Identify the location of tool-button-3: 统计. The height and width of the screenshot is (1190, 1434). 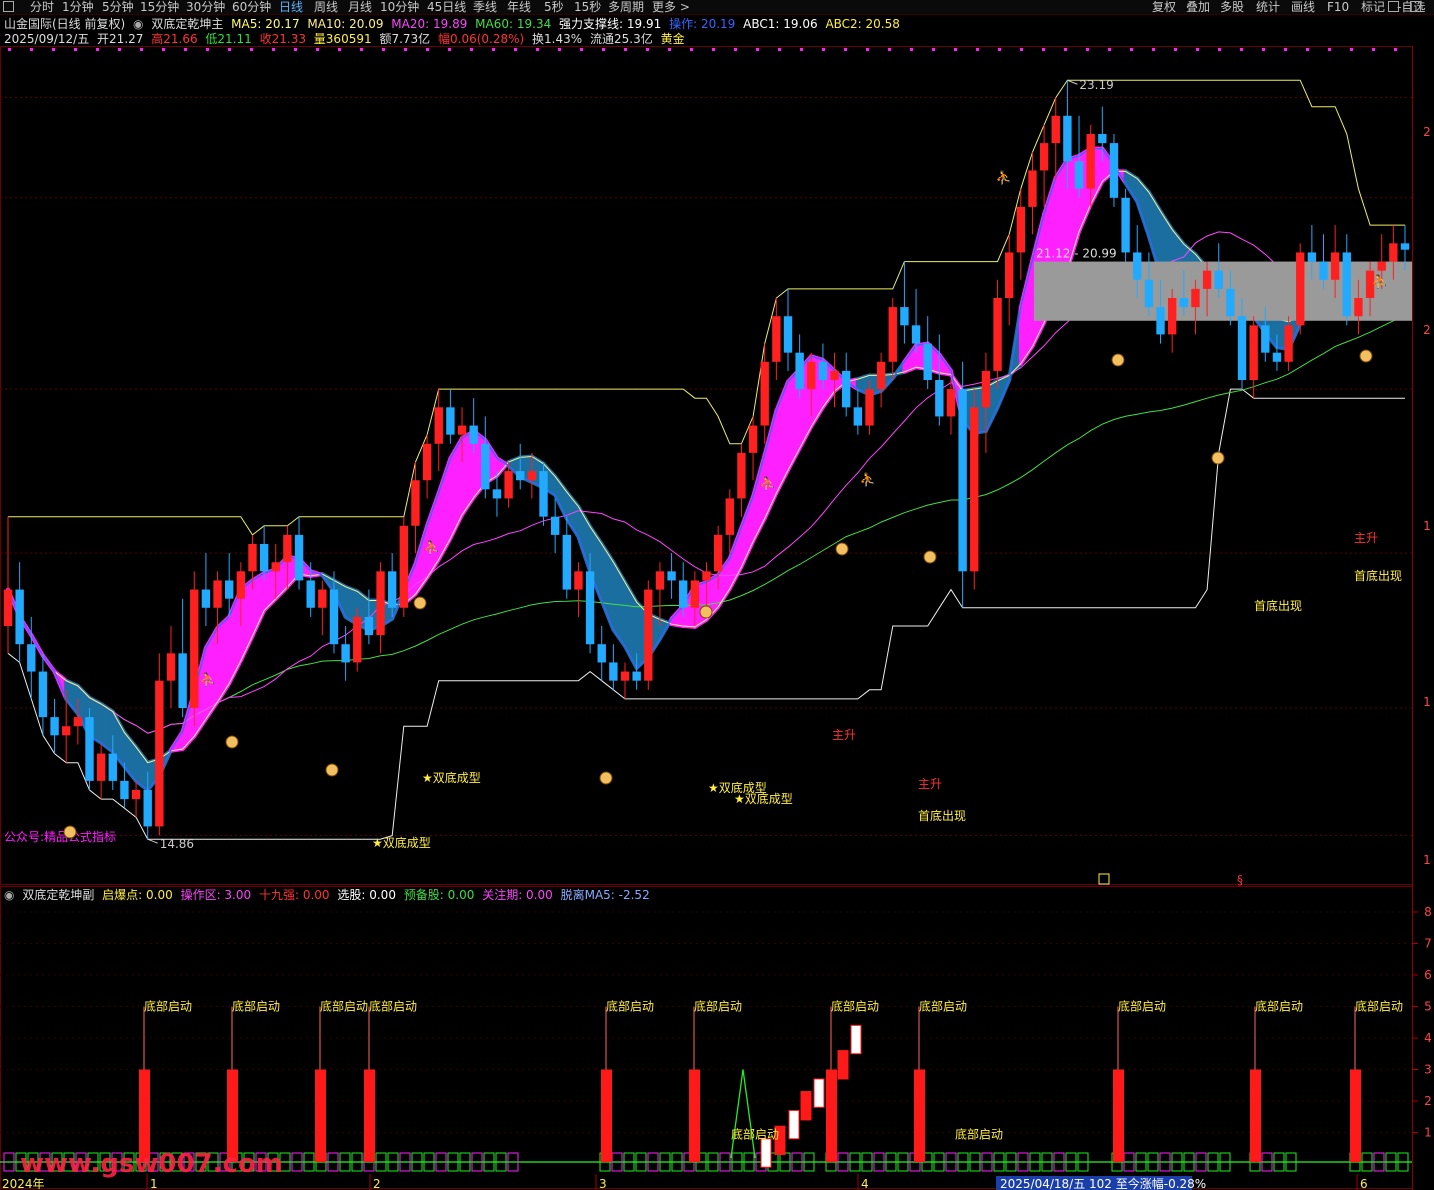
(1268, 7).